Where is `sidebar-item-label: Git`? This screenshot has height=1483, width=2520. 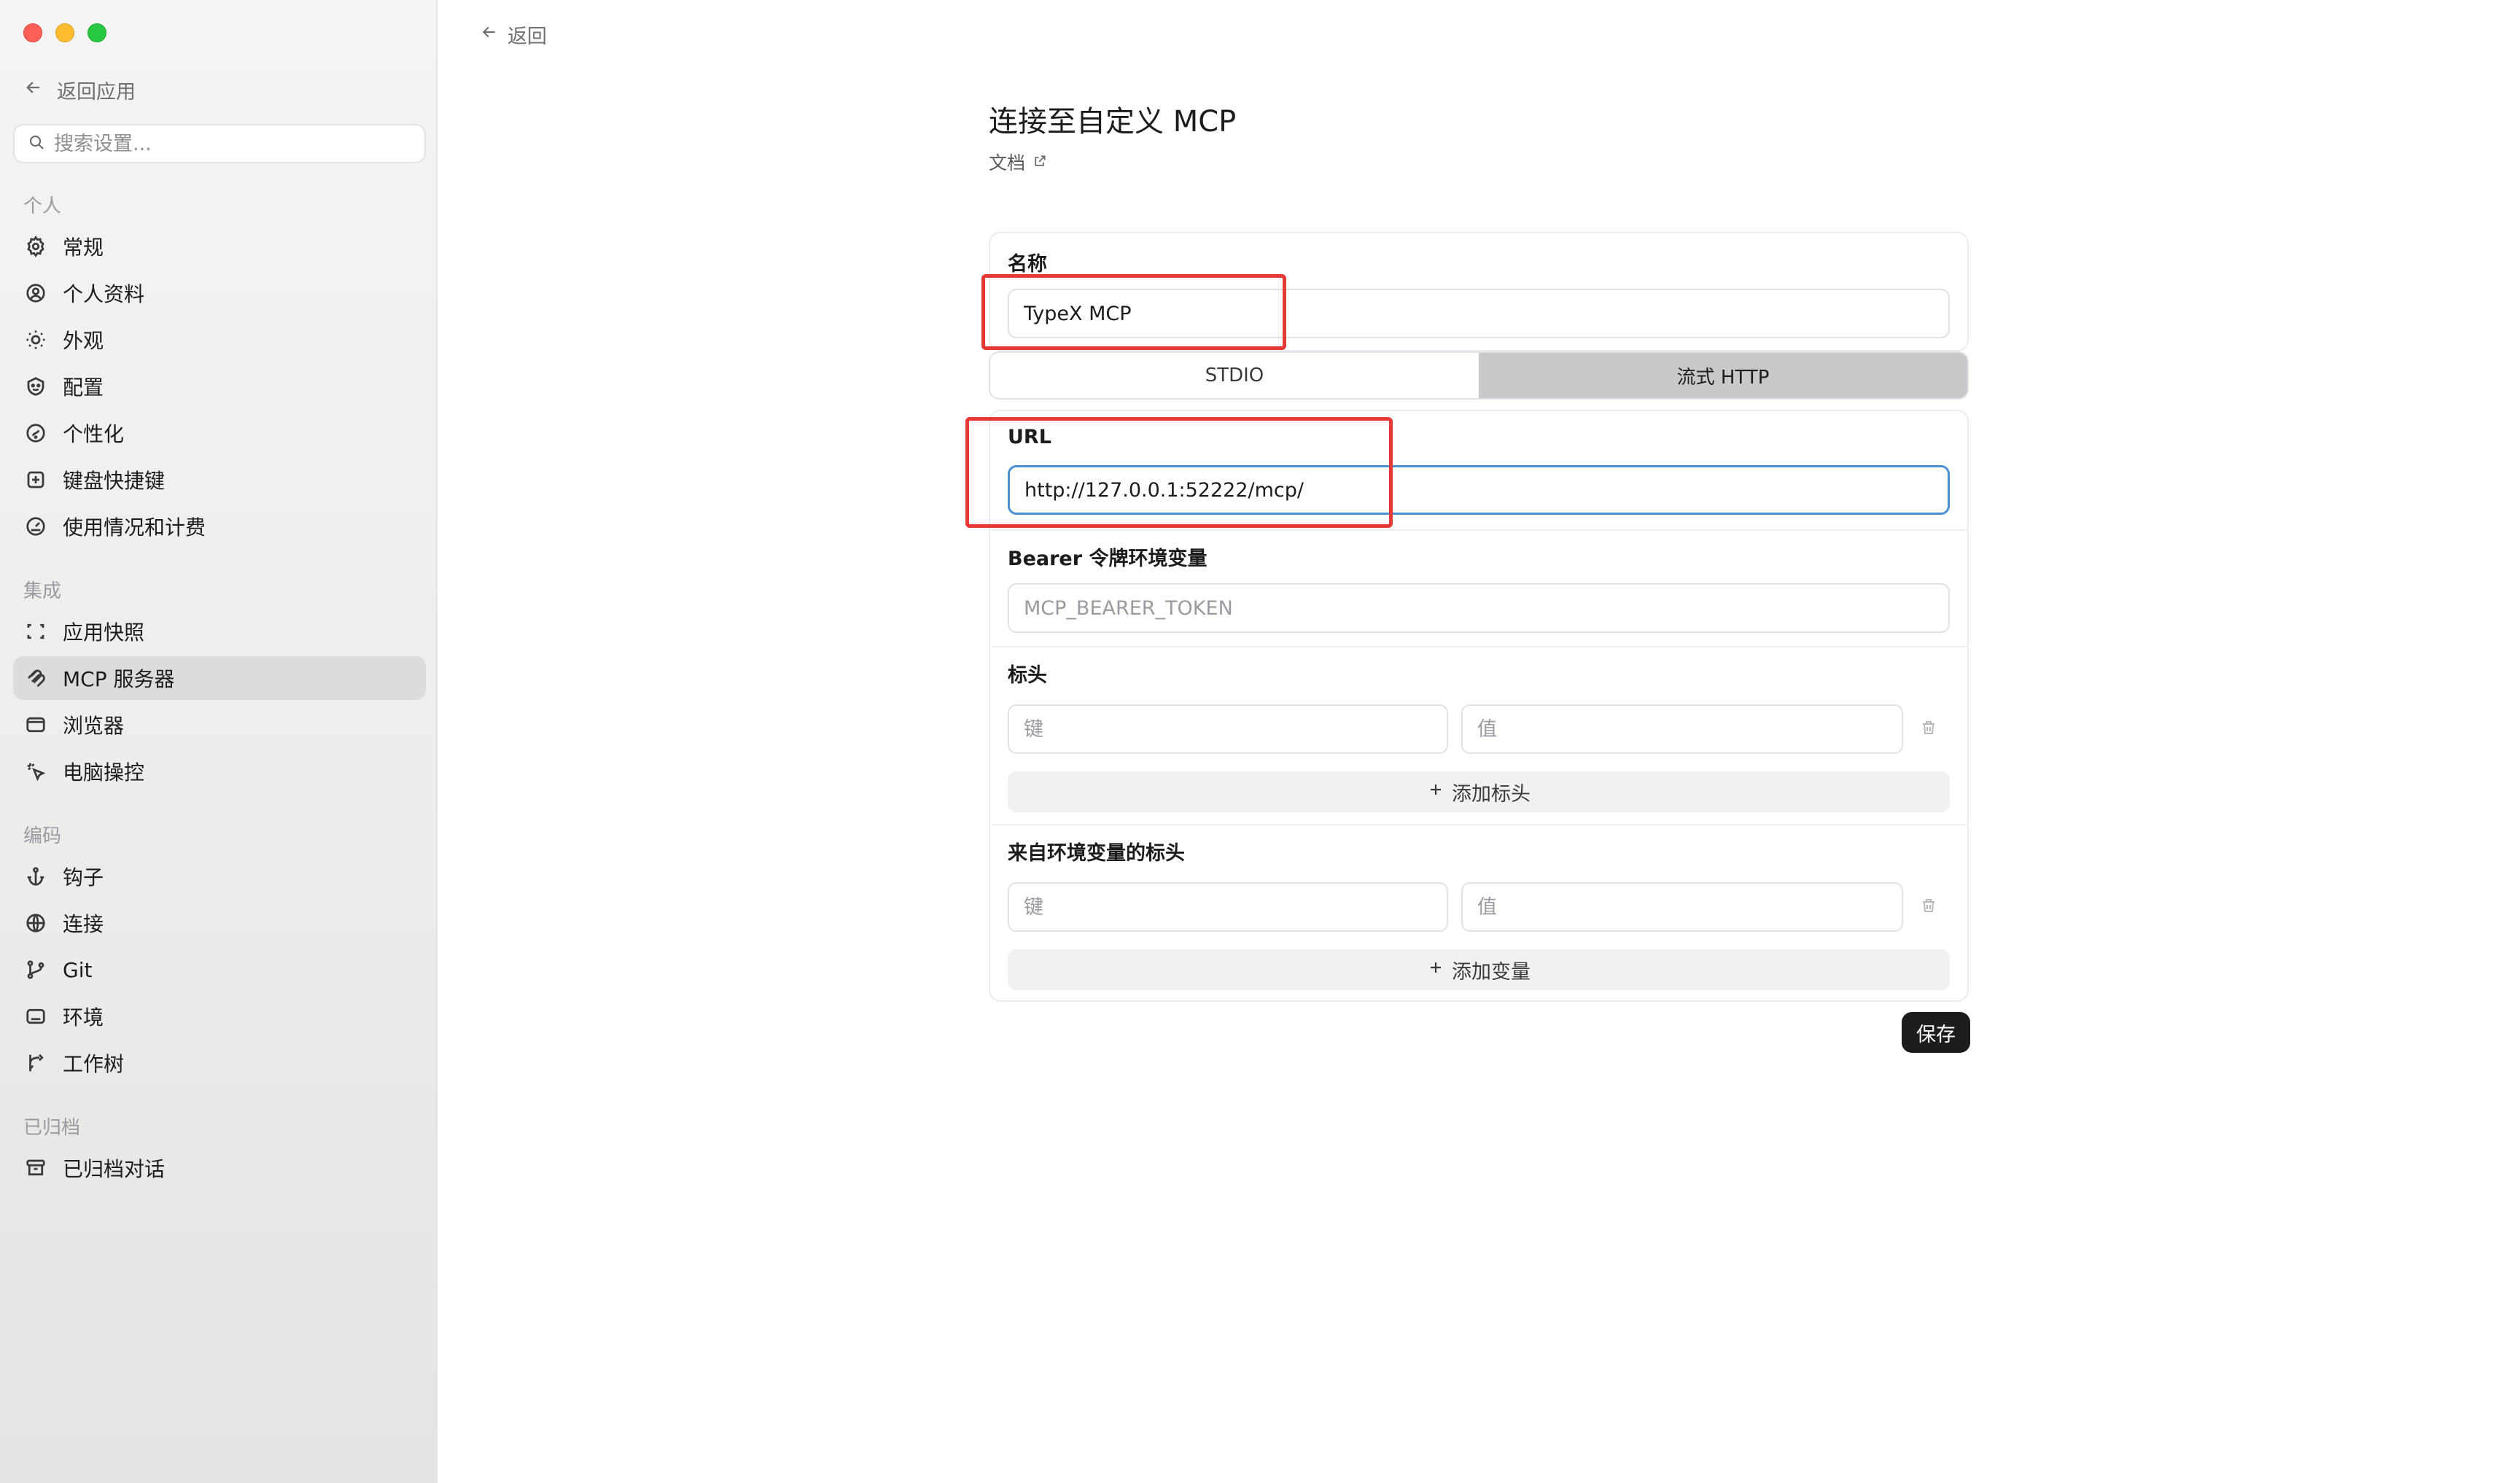
sidebar-item-label: Git is located at coordinates (78, 969).